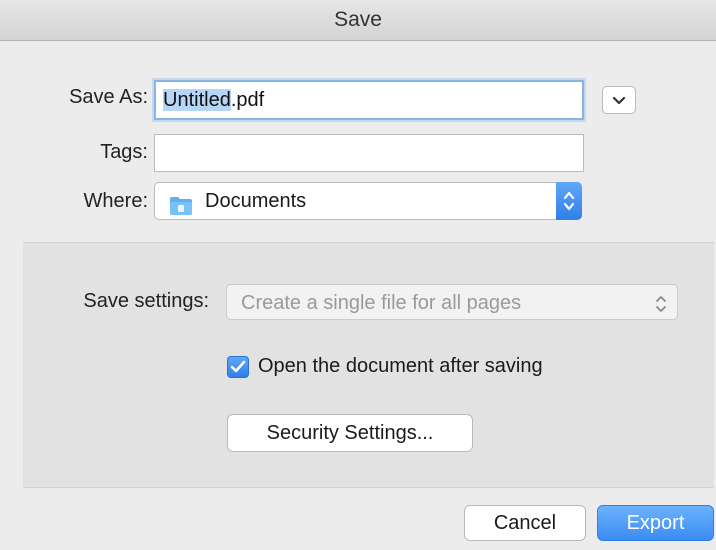  I want to click on where-popup: Documents, so click(368, 201).